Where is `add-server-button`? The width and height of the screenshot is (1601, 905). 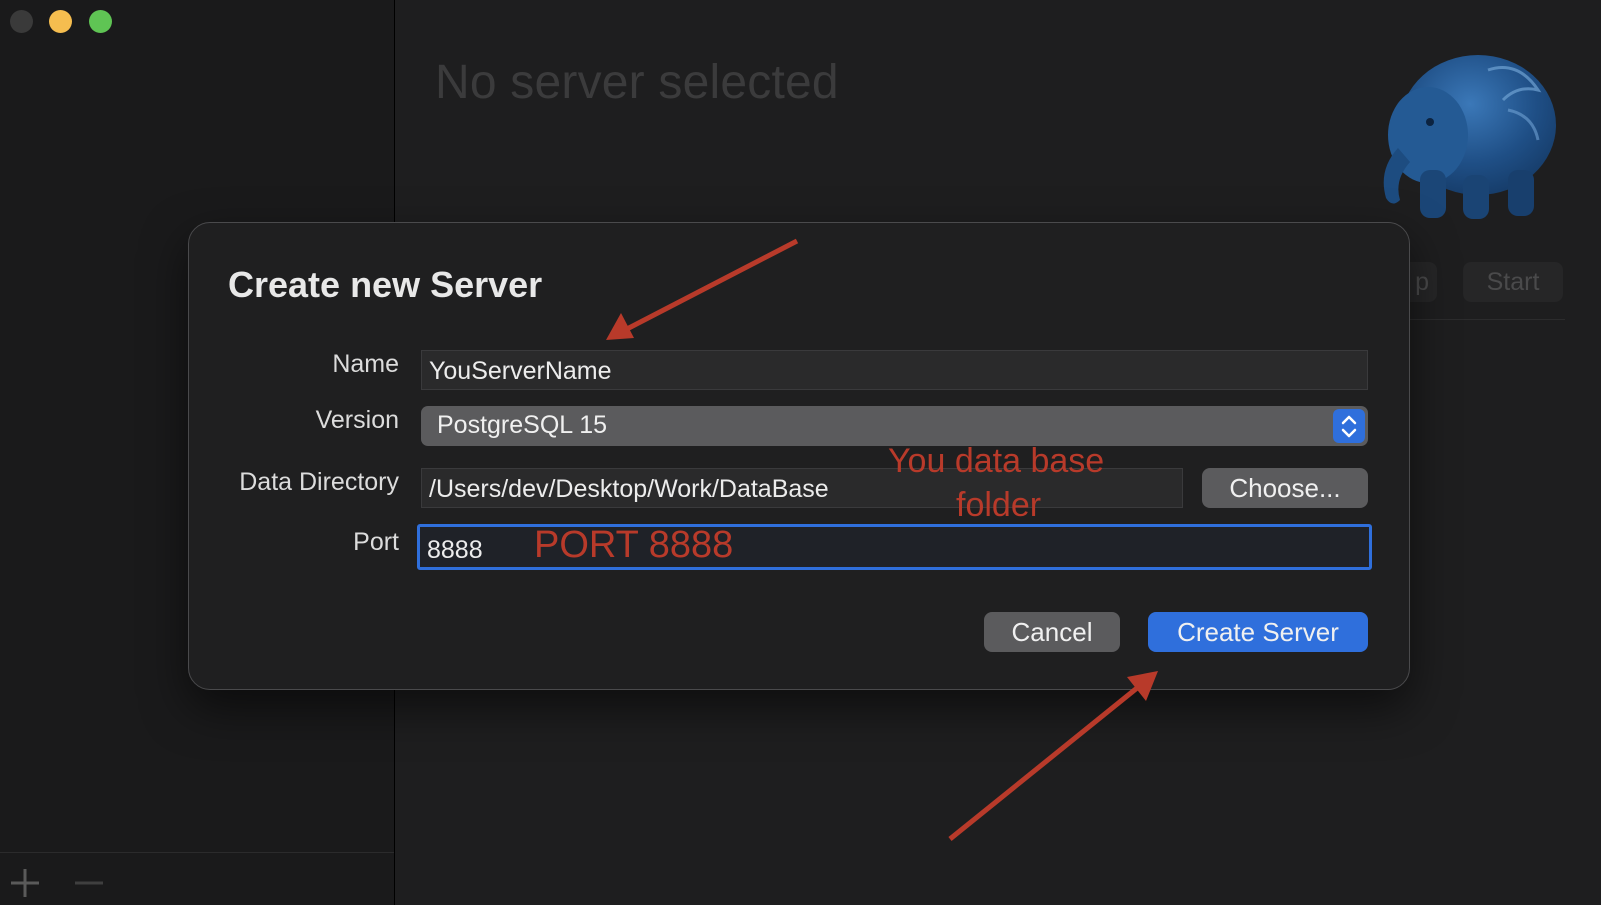 add-server-button is located at coordinates (25, 883).